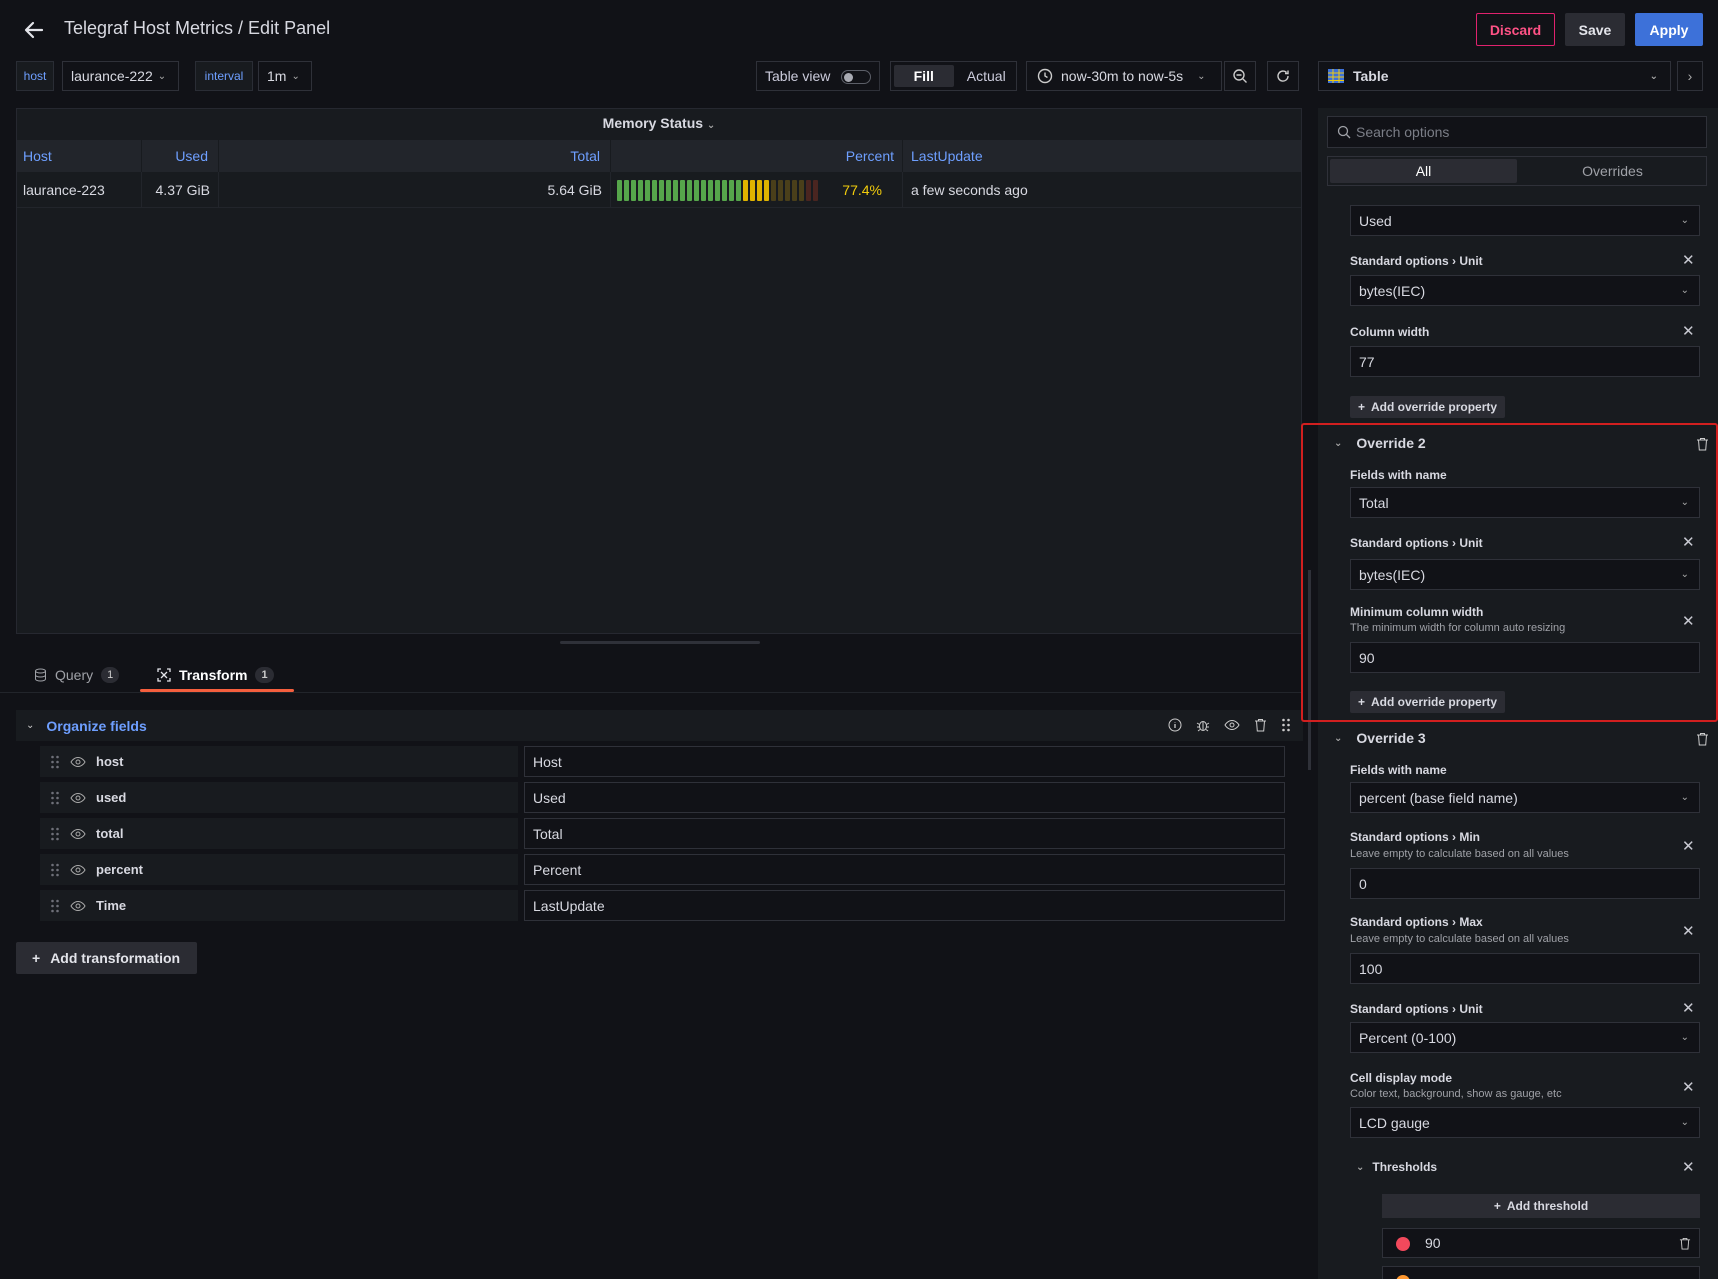  Describe the element at coordinates (1669, 29) in the screenshot. I see `apply-button: Apply` at that location.